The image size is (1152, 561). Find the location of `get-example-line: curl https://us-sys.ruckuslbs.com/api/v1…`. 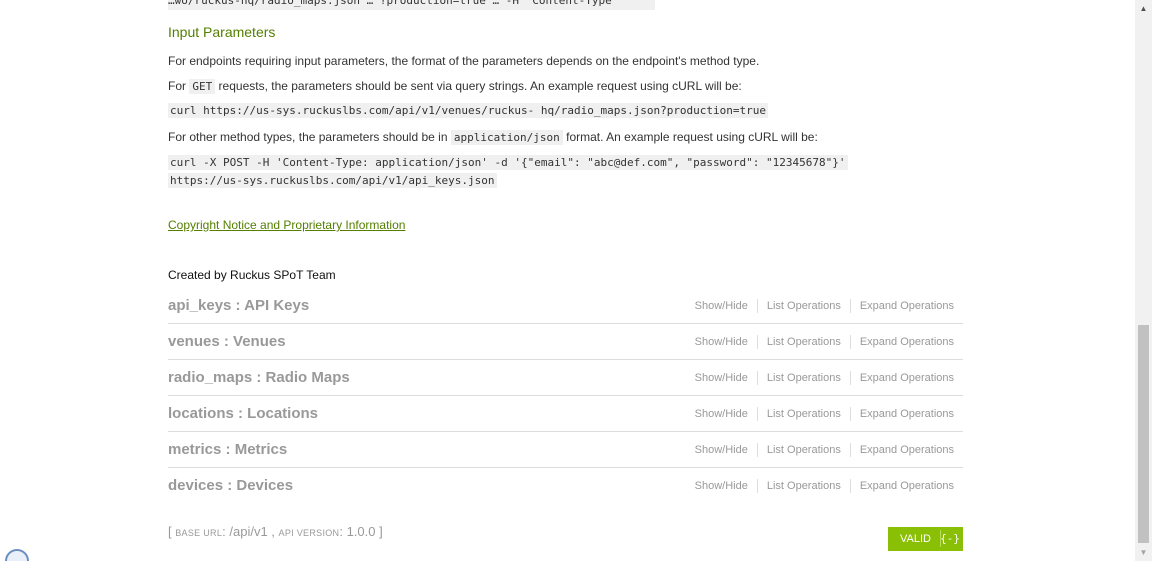

get-example-line: curl https://us-sys.ruckuslbs.com/api/v1… is located at coordinates (468, 110).